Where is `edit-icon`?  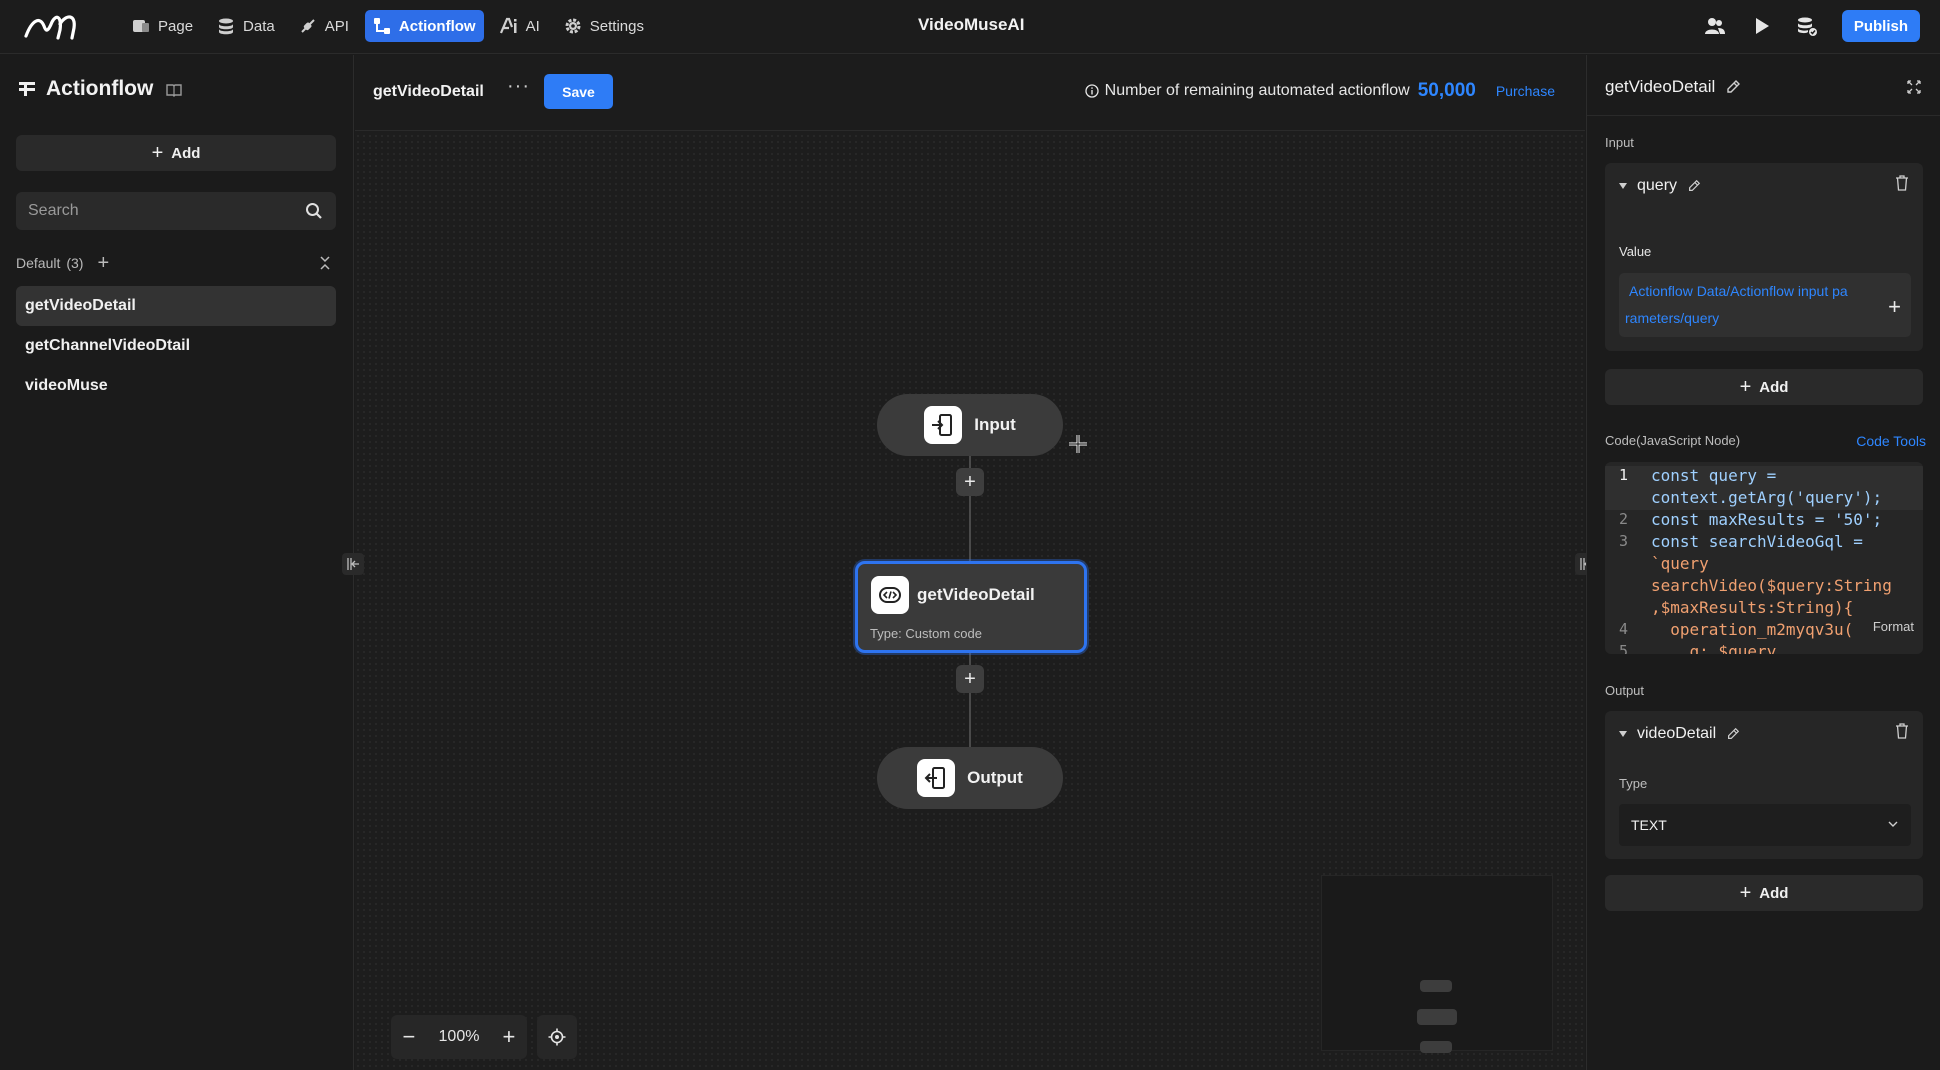
edit-icon is located at coordinates (1733, 87).